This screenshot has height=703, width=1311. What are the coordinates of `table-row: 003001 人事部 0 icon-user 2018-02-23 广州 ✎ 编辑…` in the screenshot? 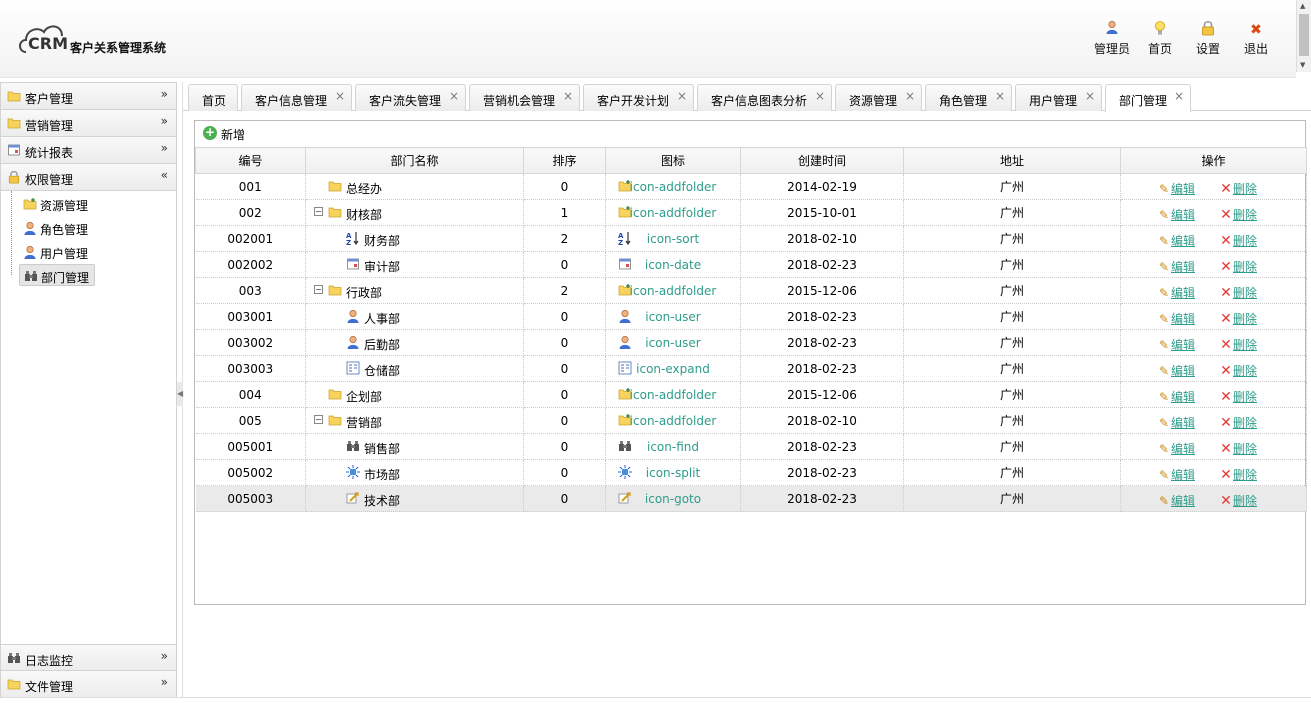 It's located at (751, 316).